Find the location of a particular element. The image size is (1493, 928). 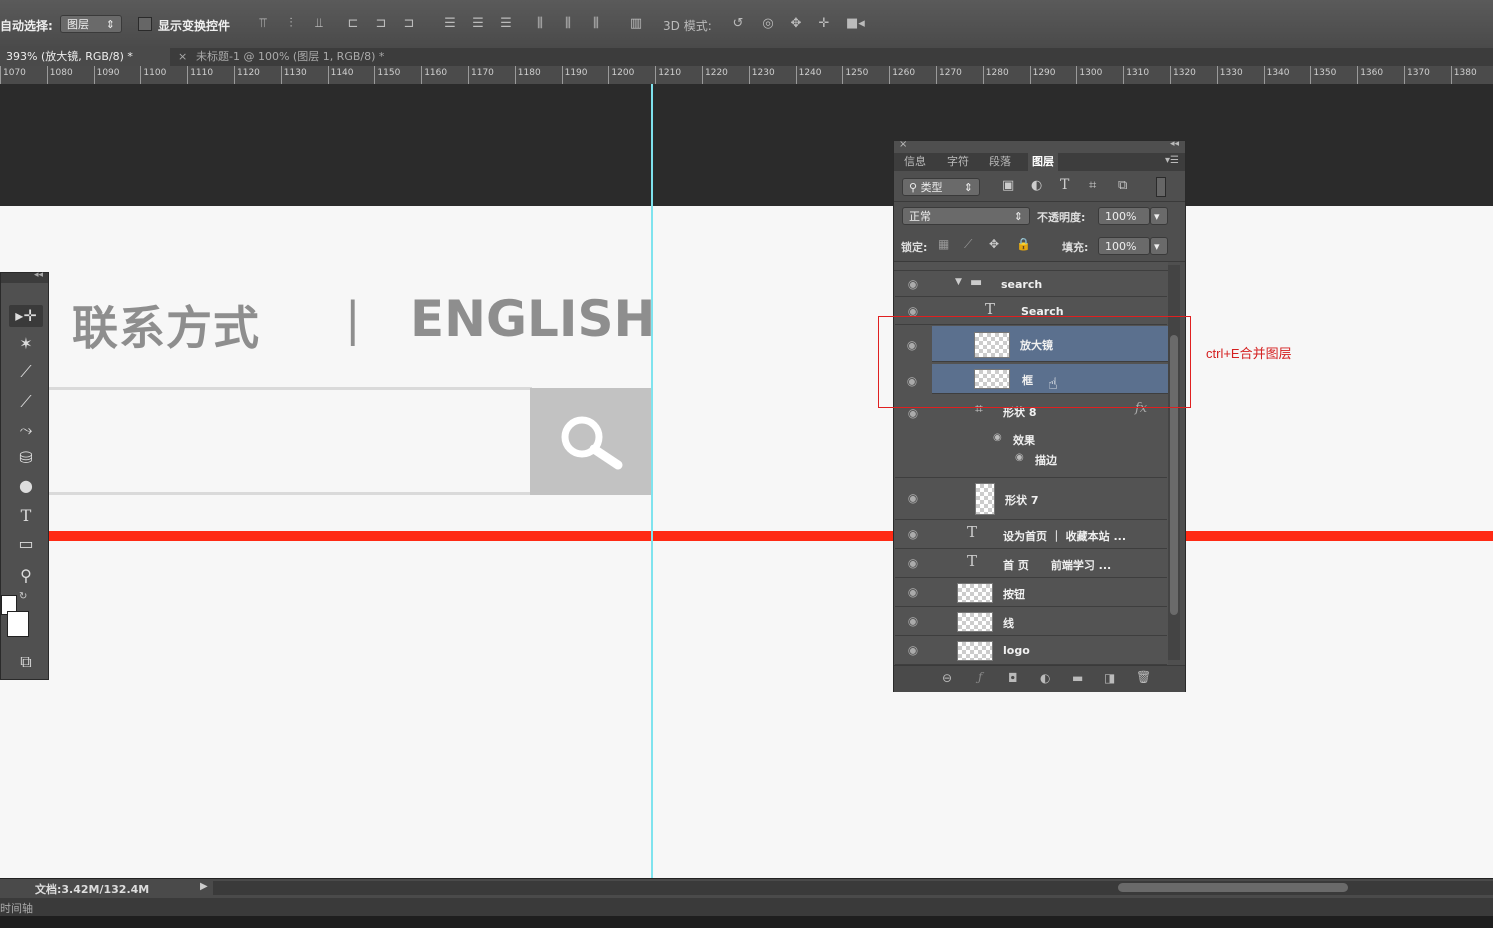

magic-wand-icon: ✶ is located at coordinates (26, 344).